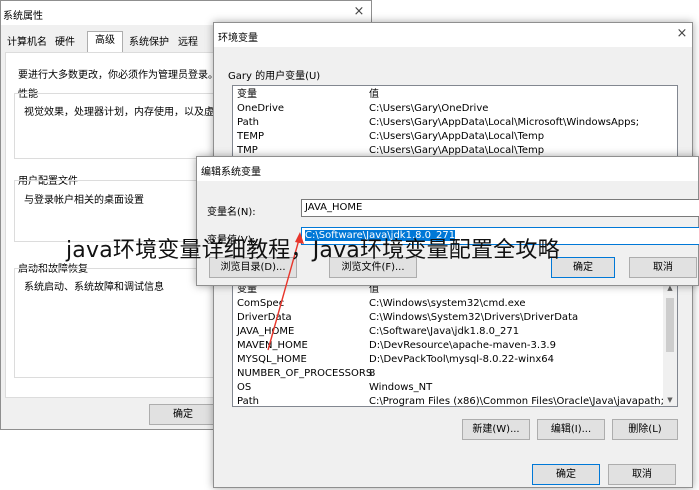 This screenshot has height=490, width=699. Describe the element at coordinates (251, 136) in the screenshot. I see `variable-name: TEMP` at that location.